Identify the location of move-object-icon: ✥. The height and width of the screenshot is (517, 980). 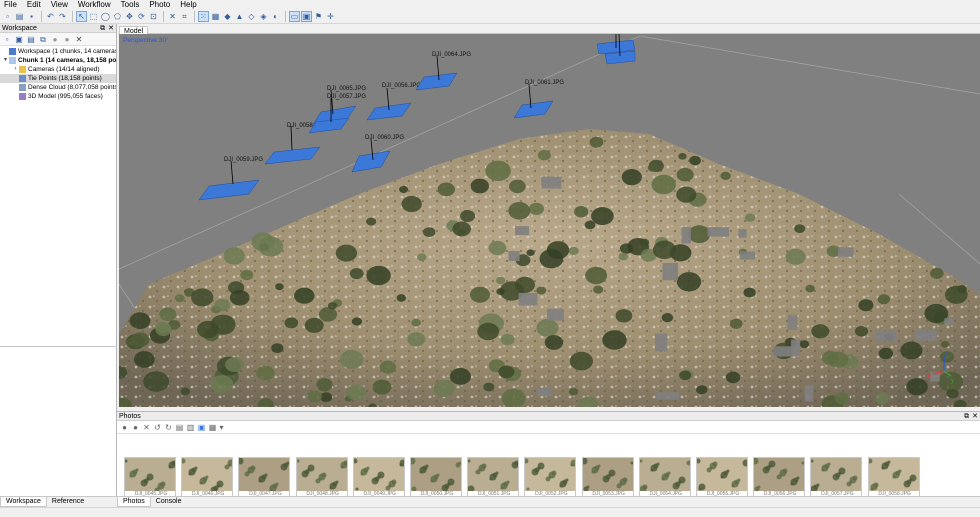
(129, 16).